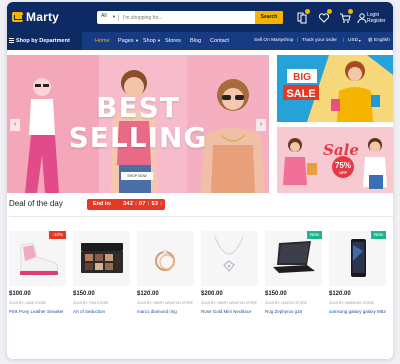  I want to click on currency-select: USD, so click(353, 41).